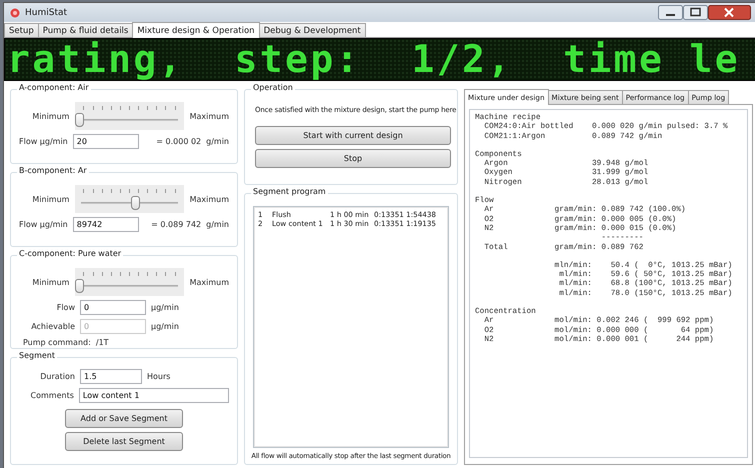  What do you see at coordinates (65, 307) in the screenshot?
I see `flow-label: Flow` at bounding box center [65, 307].